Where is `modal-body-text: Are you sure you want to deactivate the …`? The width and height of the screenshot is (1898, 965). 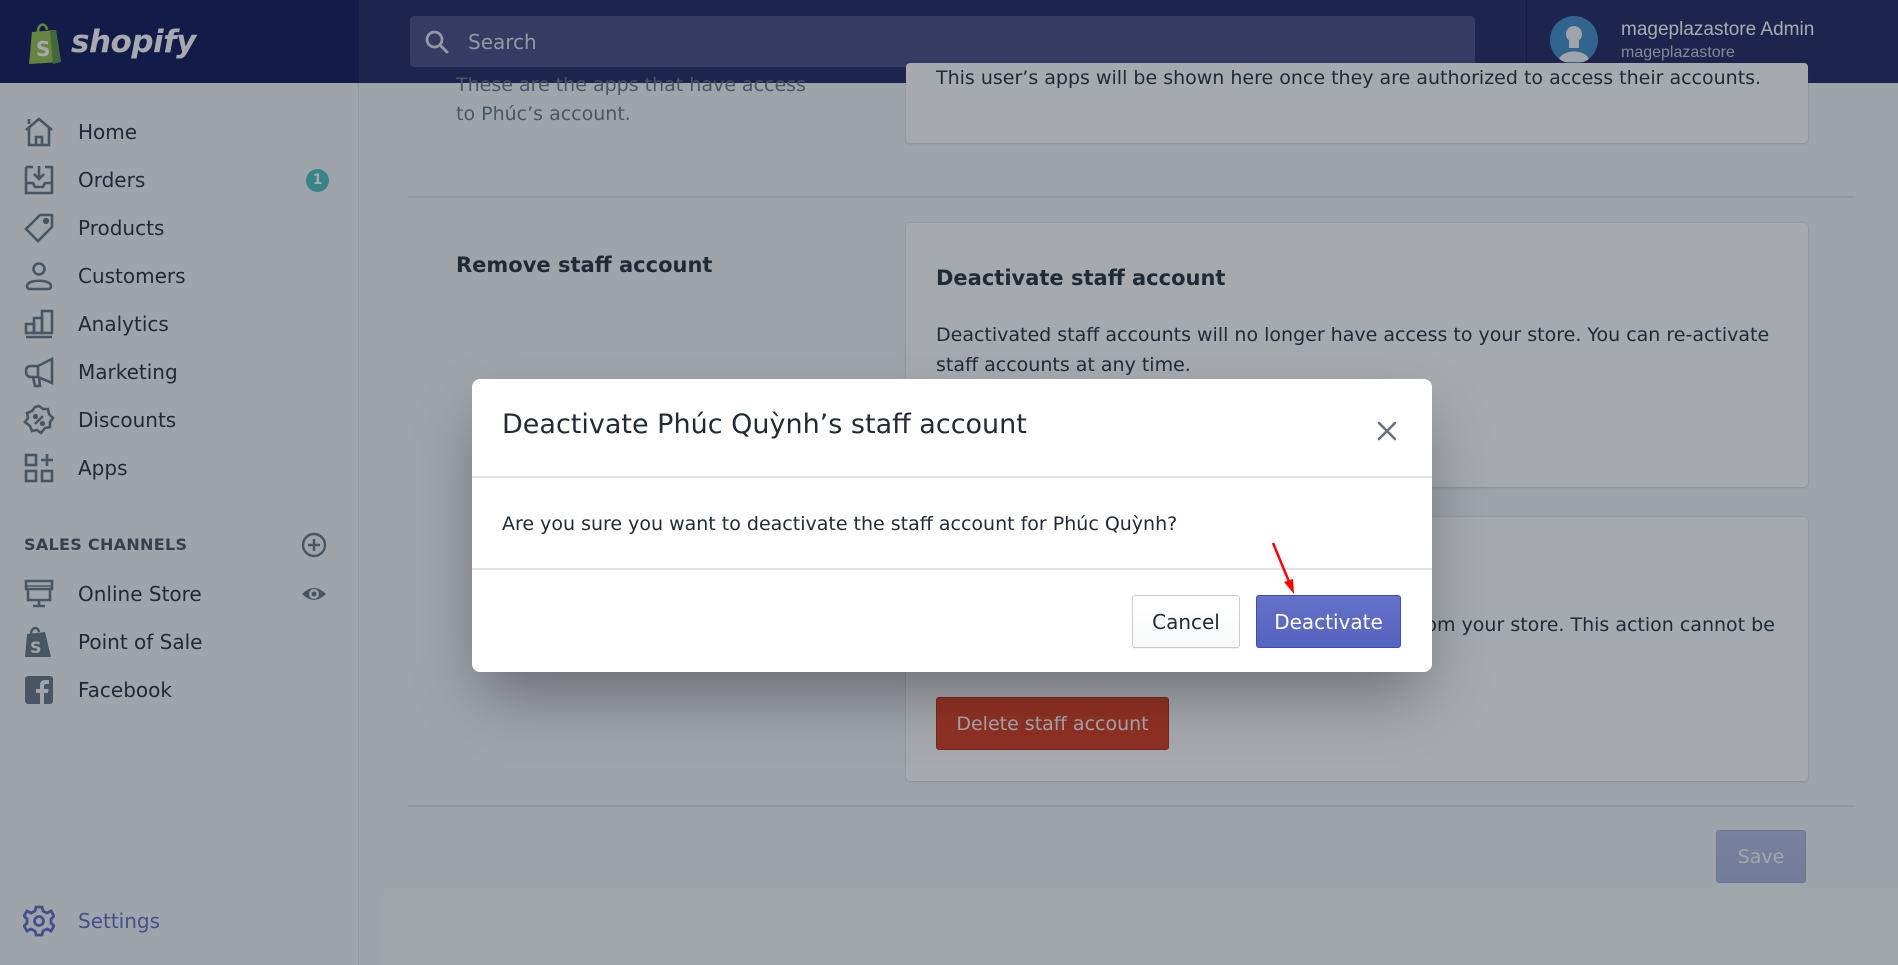 modal-body-text: Are you sure you want to deactivate the … is located at coordinates (840, 524).